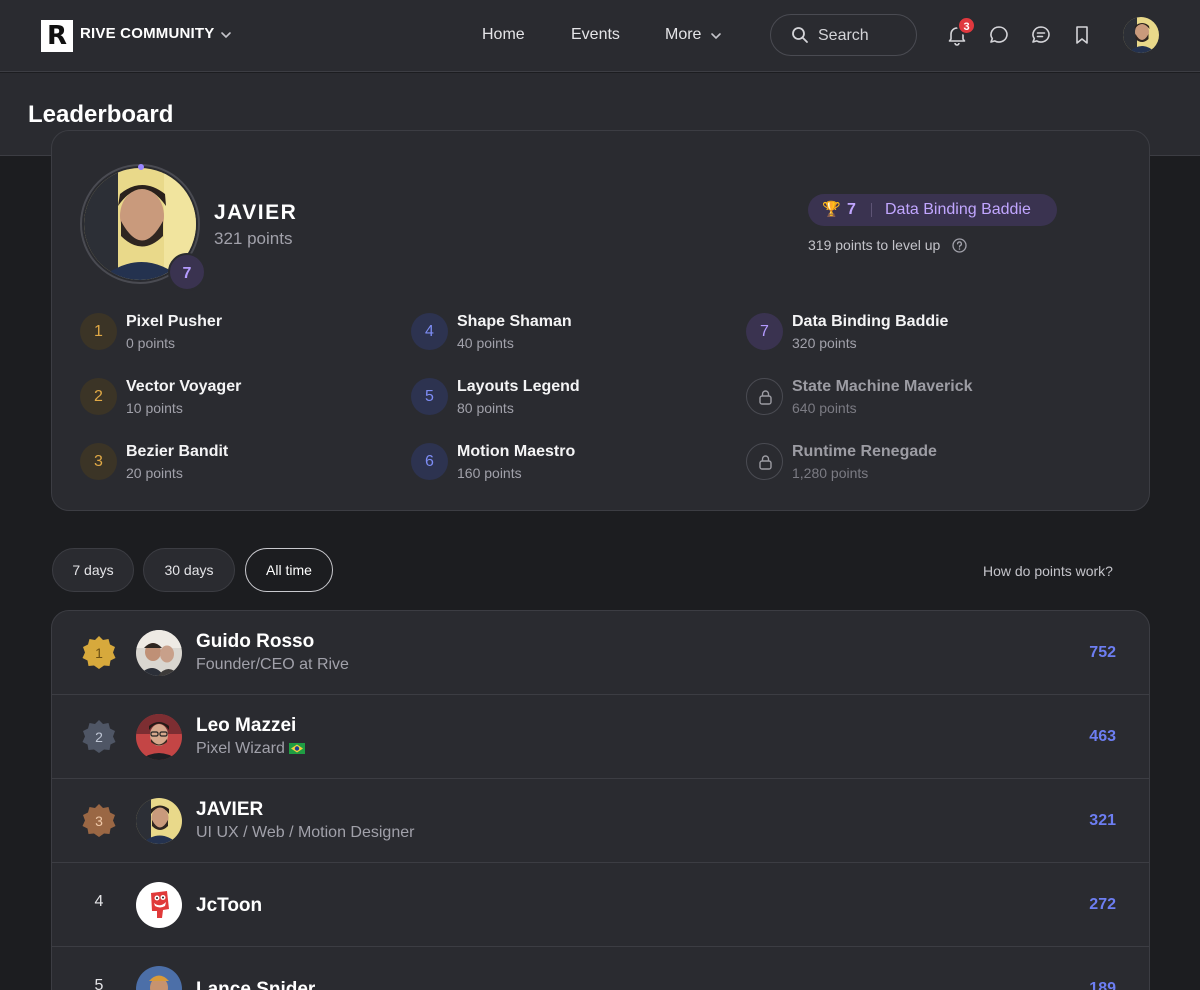 This screenshot has height=990, width=1200. Describe the element at coordinates (1102, 985) in the screenshot. I see `user-score: 189` at that location.